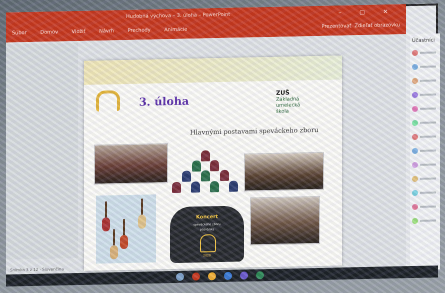 The height and width of the screenshot is (293, 445). Describe the element at coordinates (175, 30) in the screenshot. I see `tab-animations: Animácie` at that location.